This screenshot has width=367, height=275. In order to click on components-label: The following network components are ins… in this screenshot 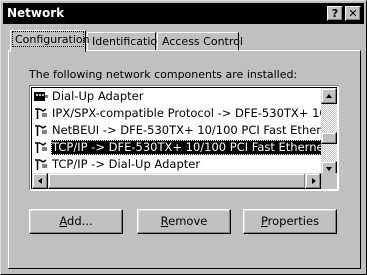, I will do `click(163, 74)`.